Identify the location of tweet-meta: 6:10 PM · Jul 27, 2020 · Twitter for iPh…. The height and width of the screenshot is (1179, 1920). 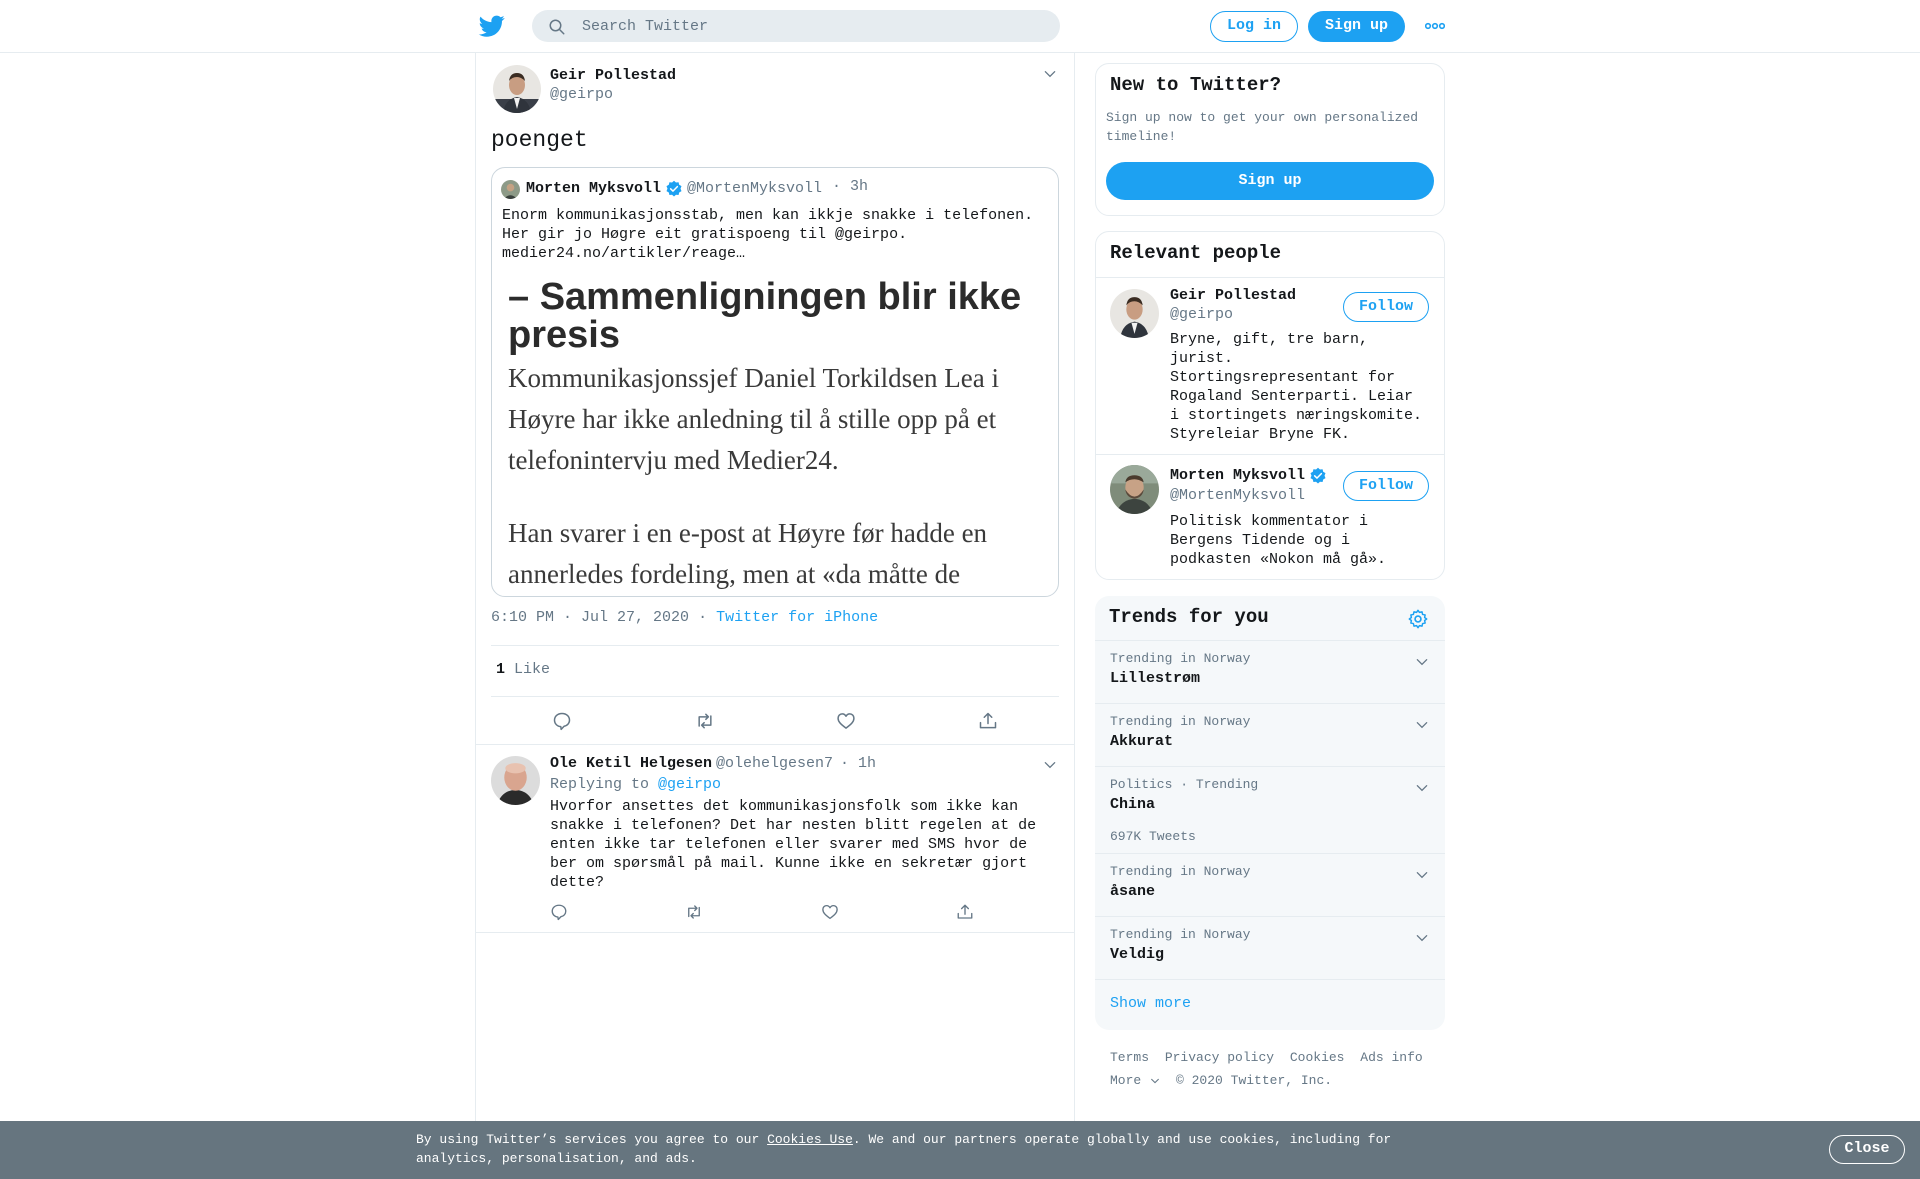
(684, 617).